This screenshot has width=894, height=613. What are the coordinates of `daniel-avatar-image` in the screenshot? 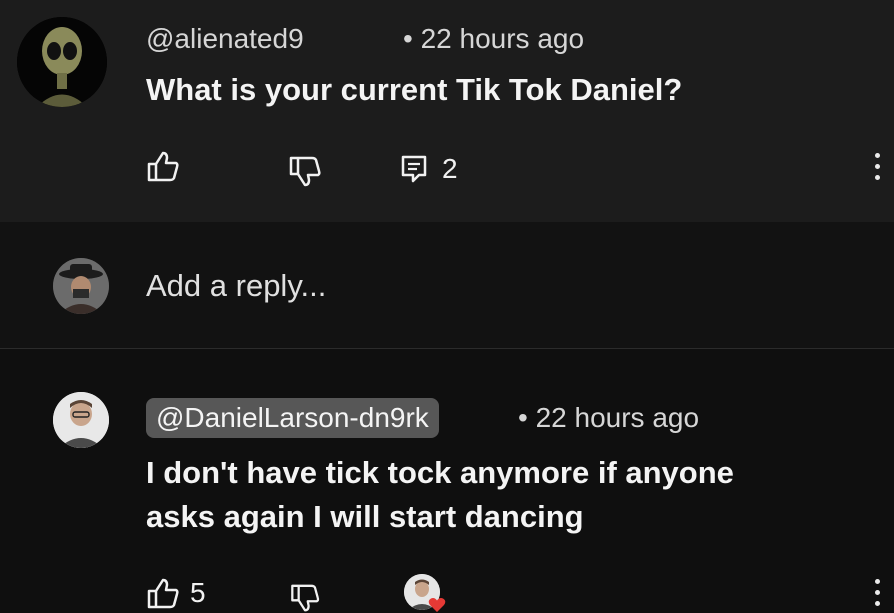 It's located at (81, 420).